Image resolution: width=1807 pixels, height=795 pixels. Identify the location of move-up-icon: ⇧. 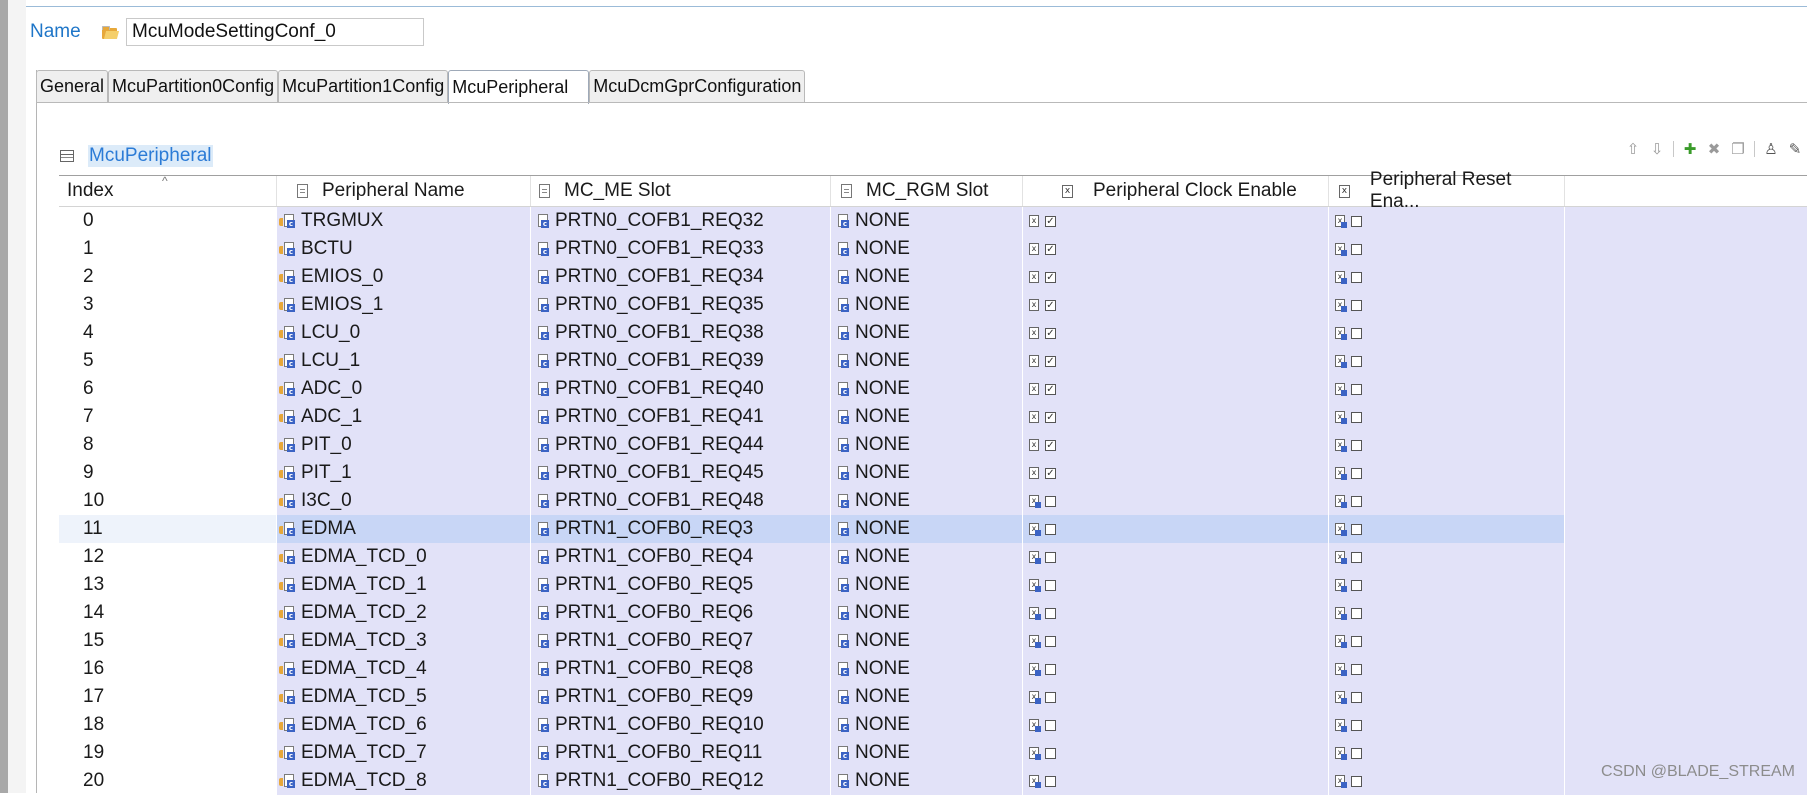
(1633, 149).